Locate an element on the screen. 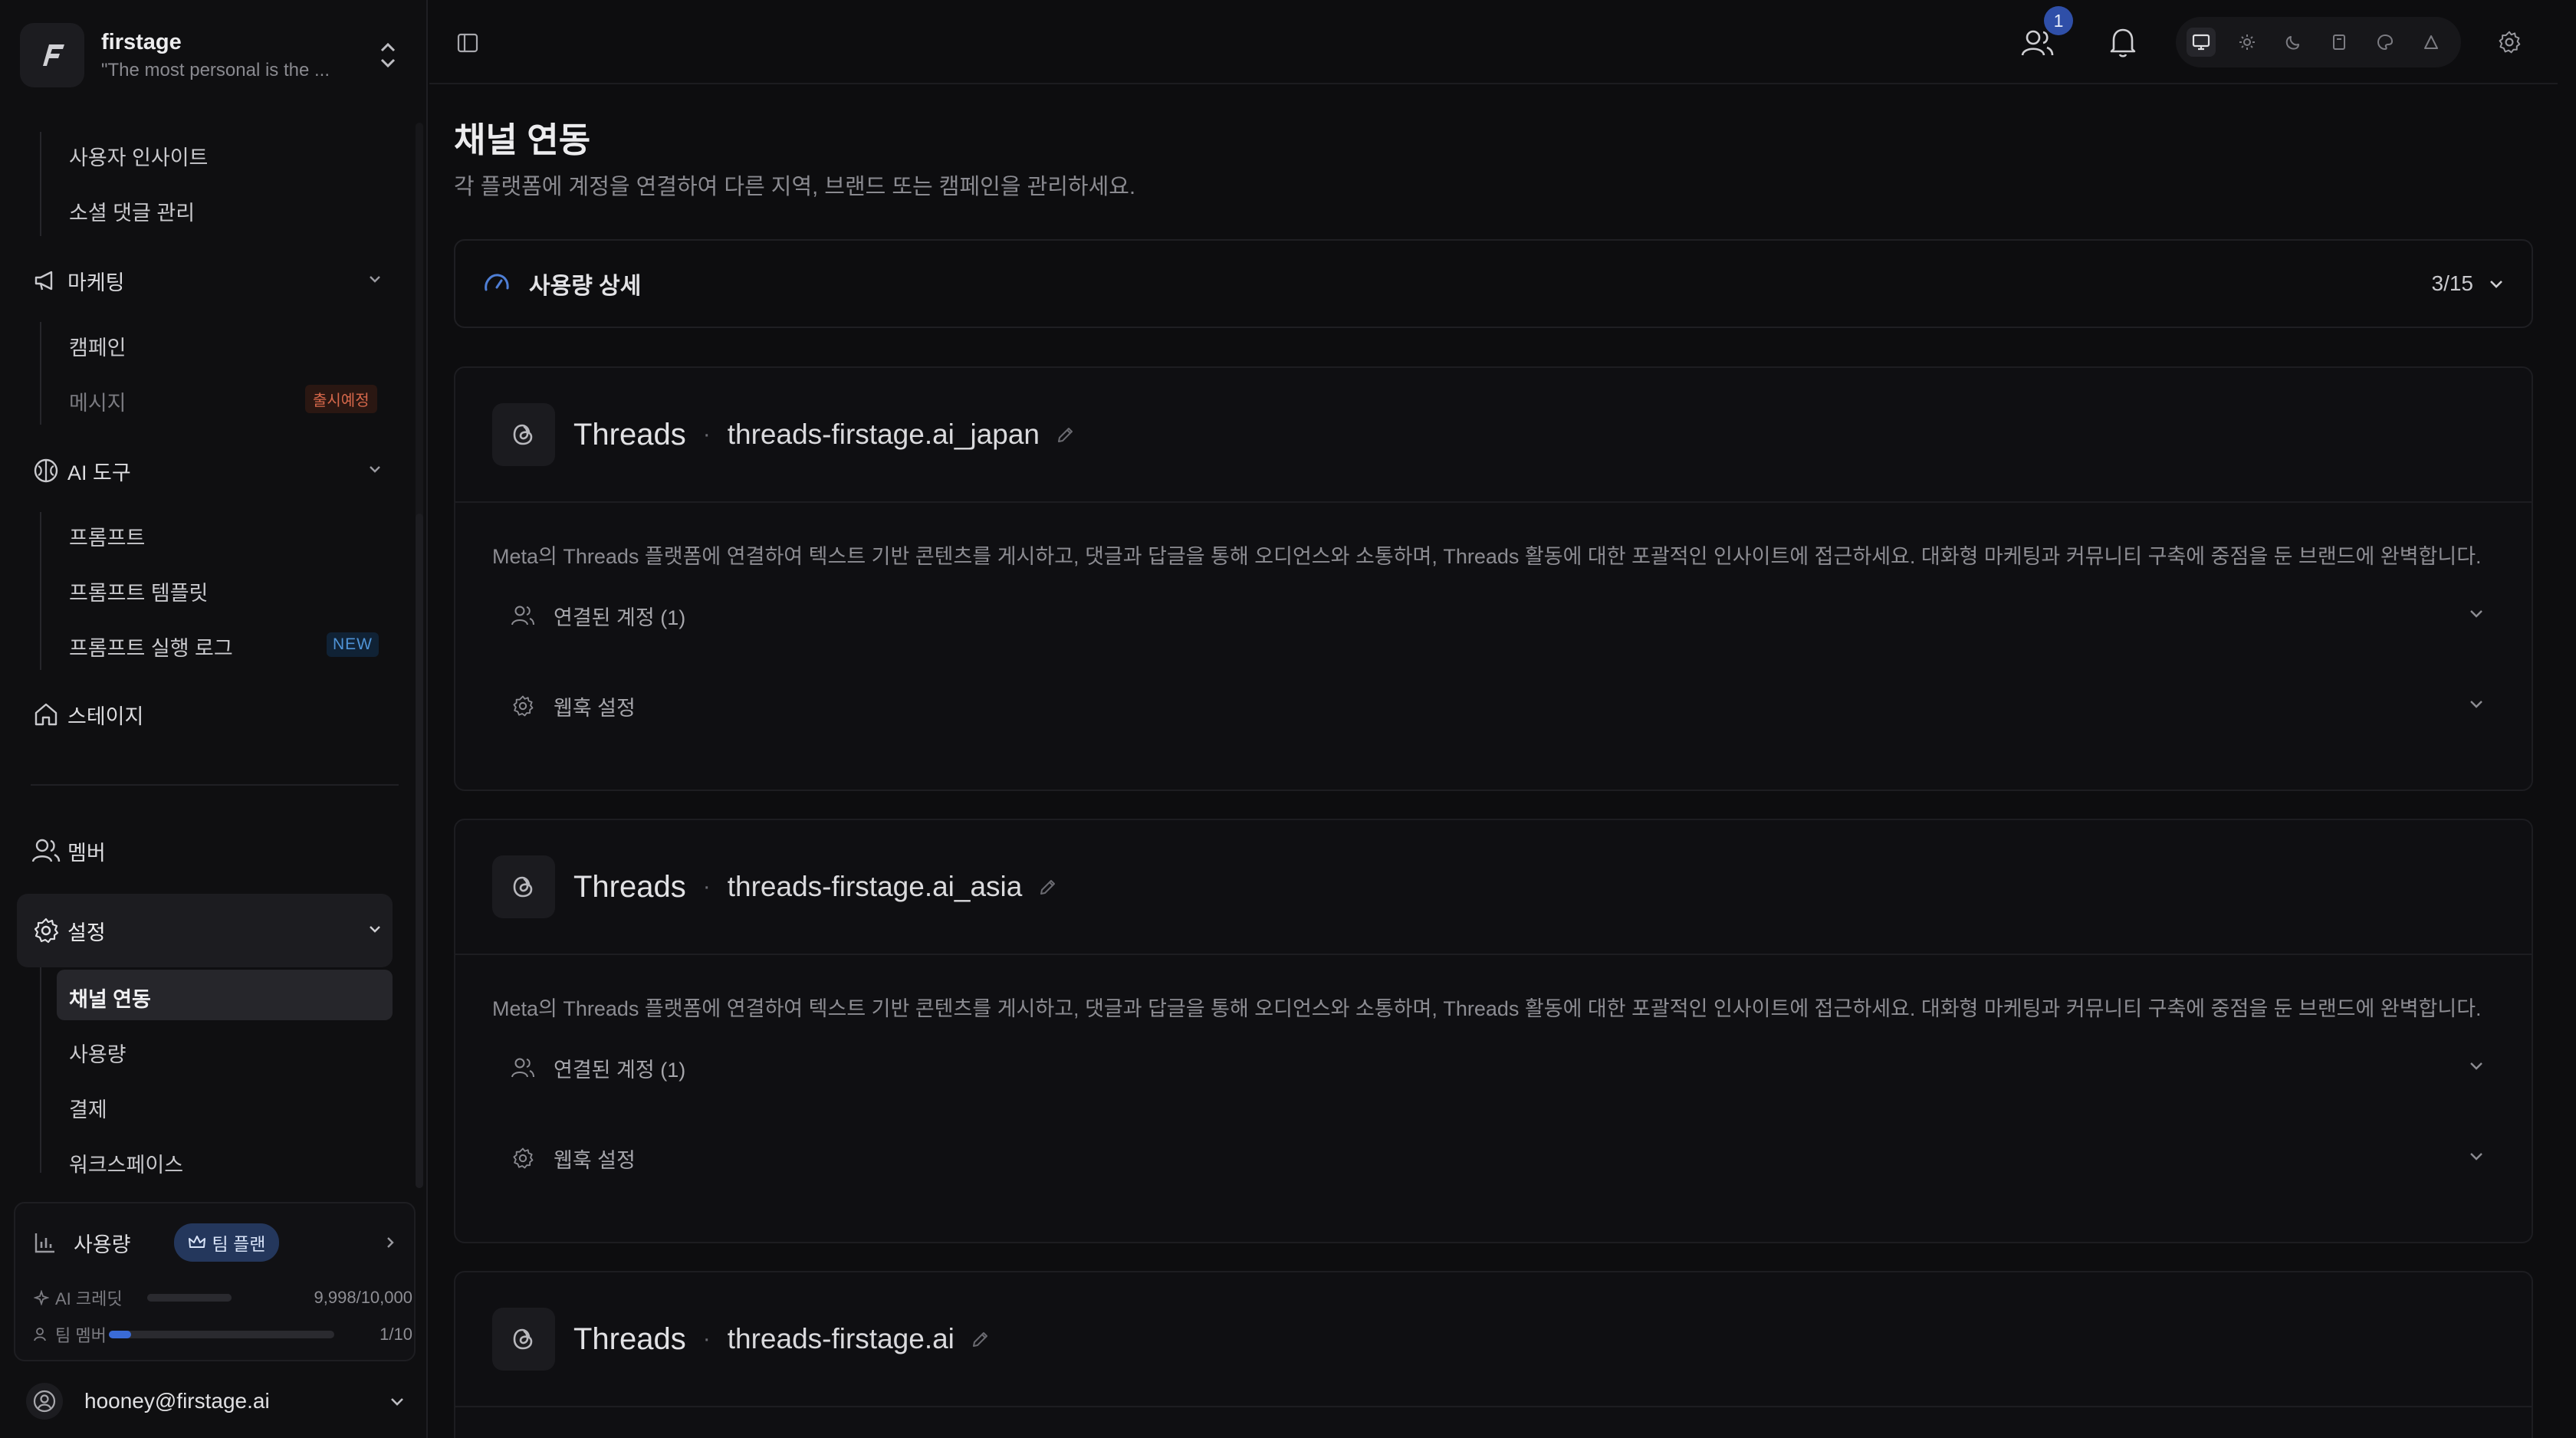 This screenshot has width=2576, height=1438. bar-chart-icon is located at coordinates (46, 1242).